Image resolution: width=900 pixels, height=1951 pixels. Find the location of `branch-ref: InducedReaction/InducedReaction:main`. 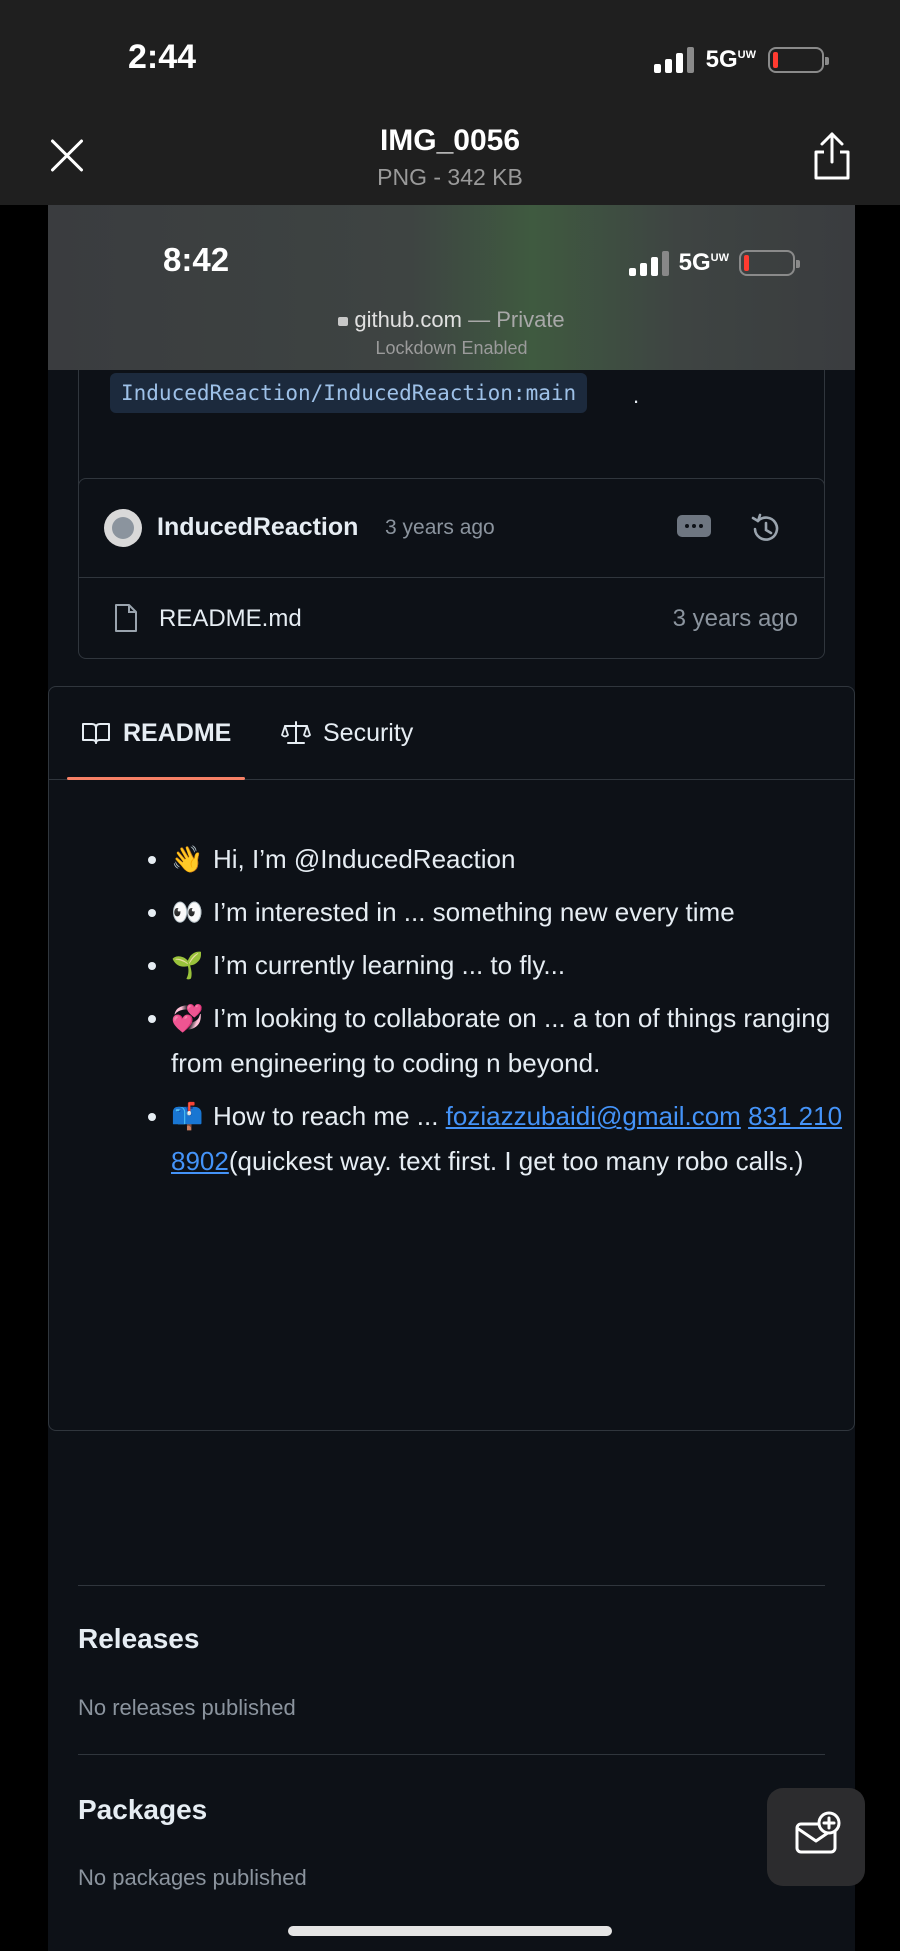

branch-ref: InducedReaction/InducedReaction:main is located at coordinates (349, 393).